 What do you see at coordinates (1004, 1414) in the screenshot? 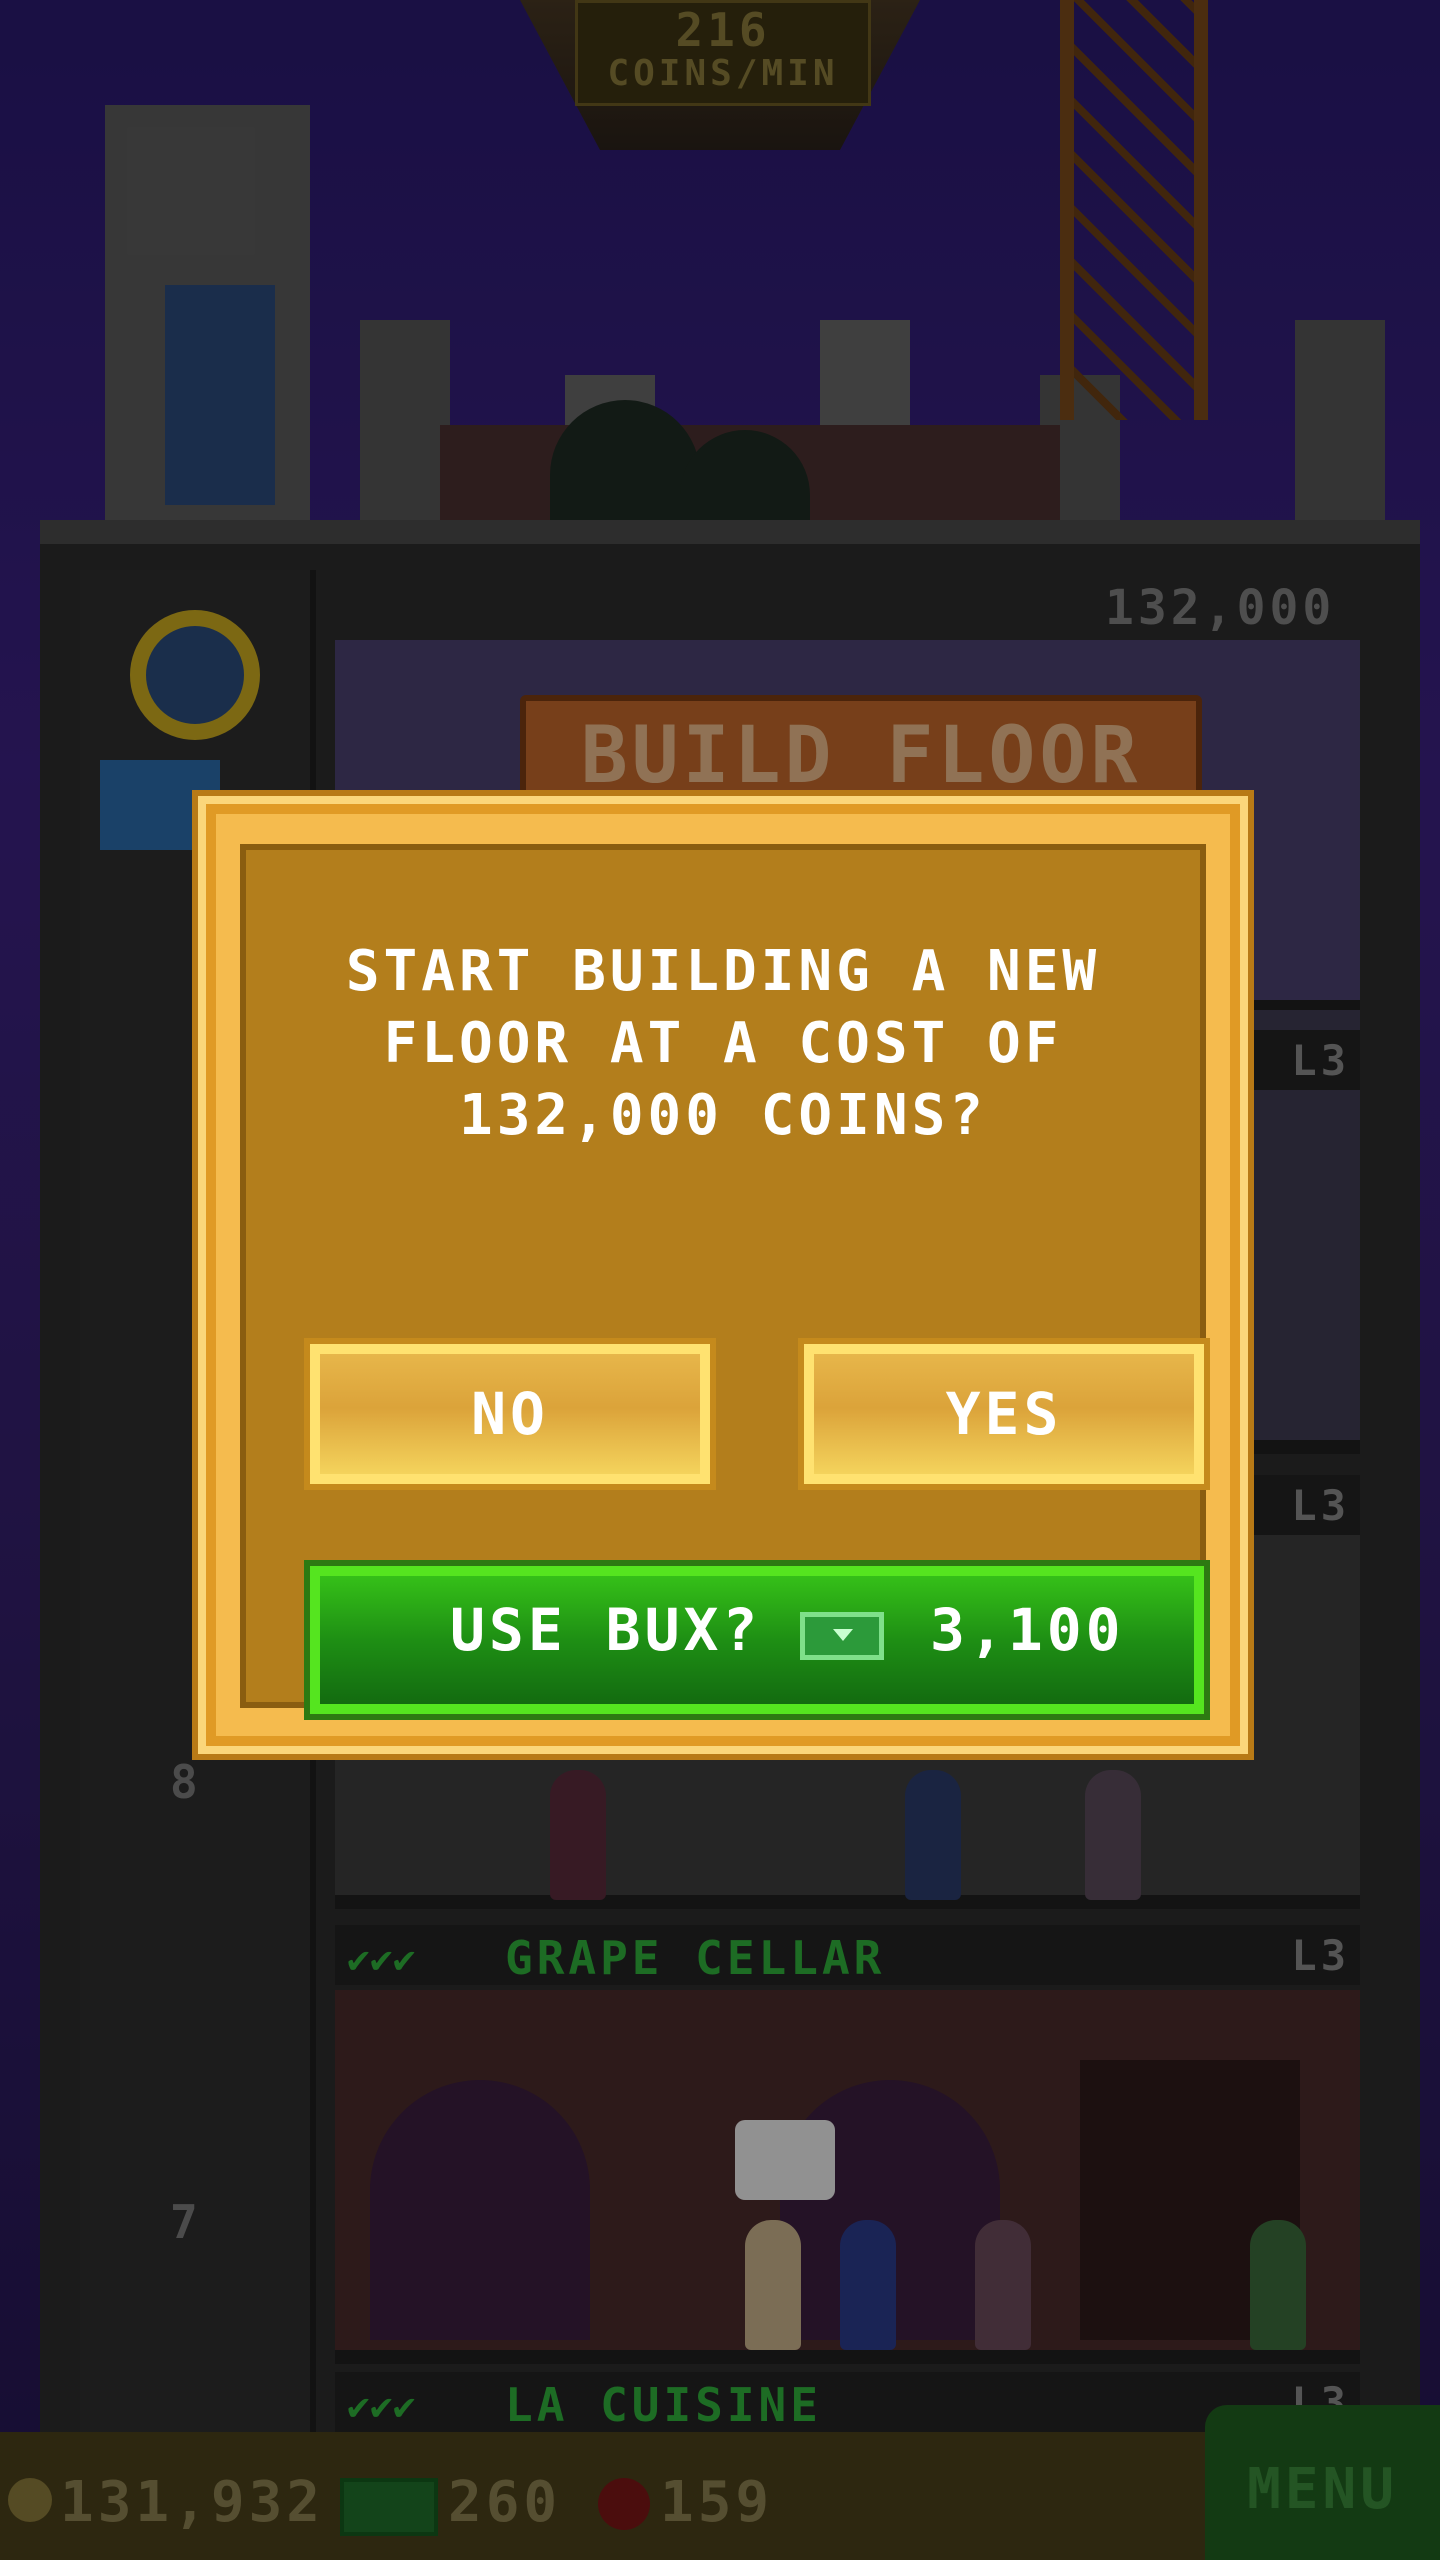
I see `yes-button: YES` at bounding box center [1004, 1414].